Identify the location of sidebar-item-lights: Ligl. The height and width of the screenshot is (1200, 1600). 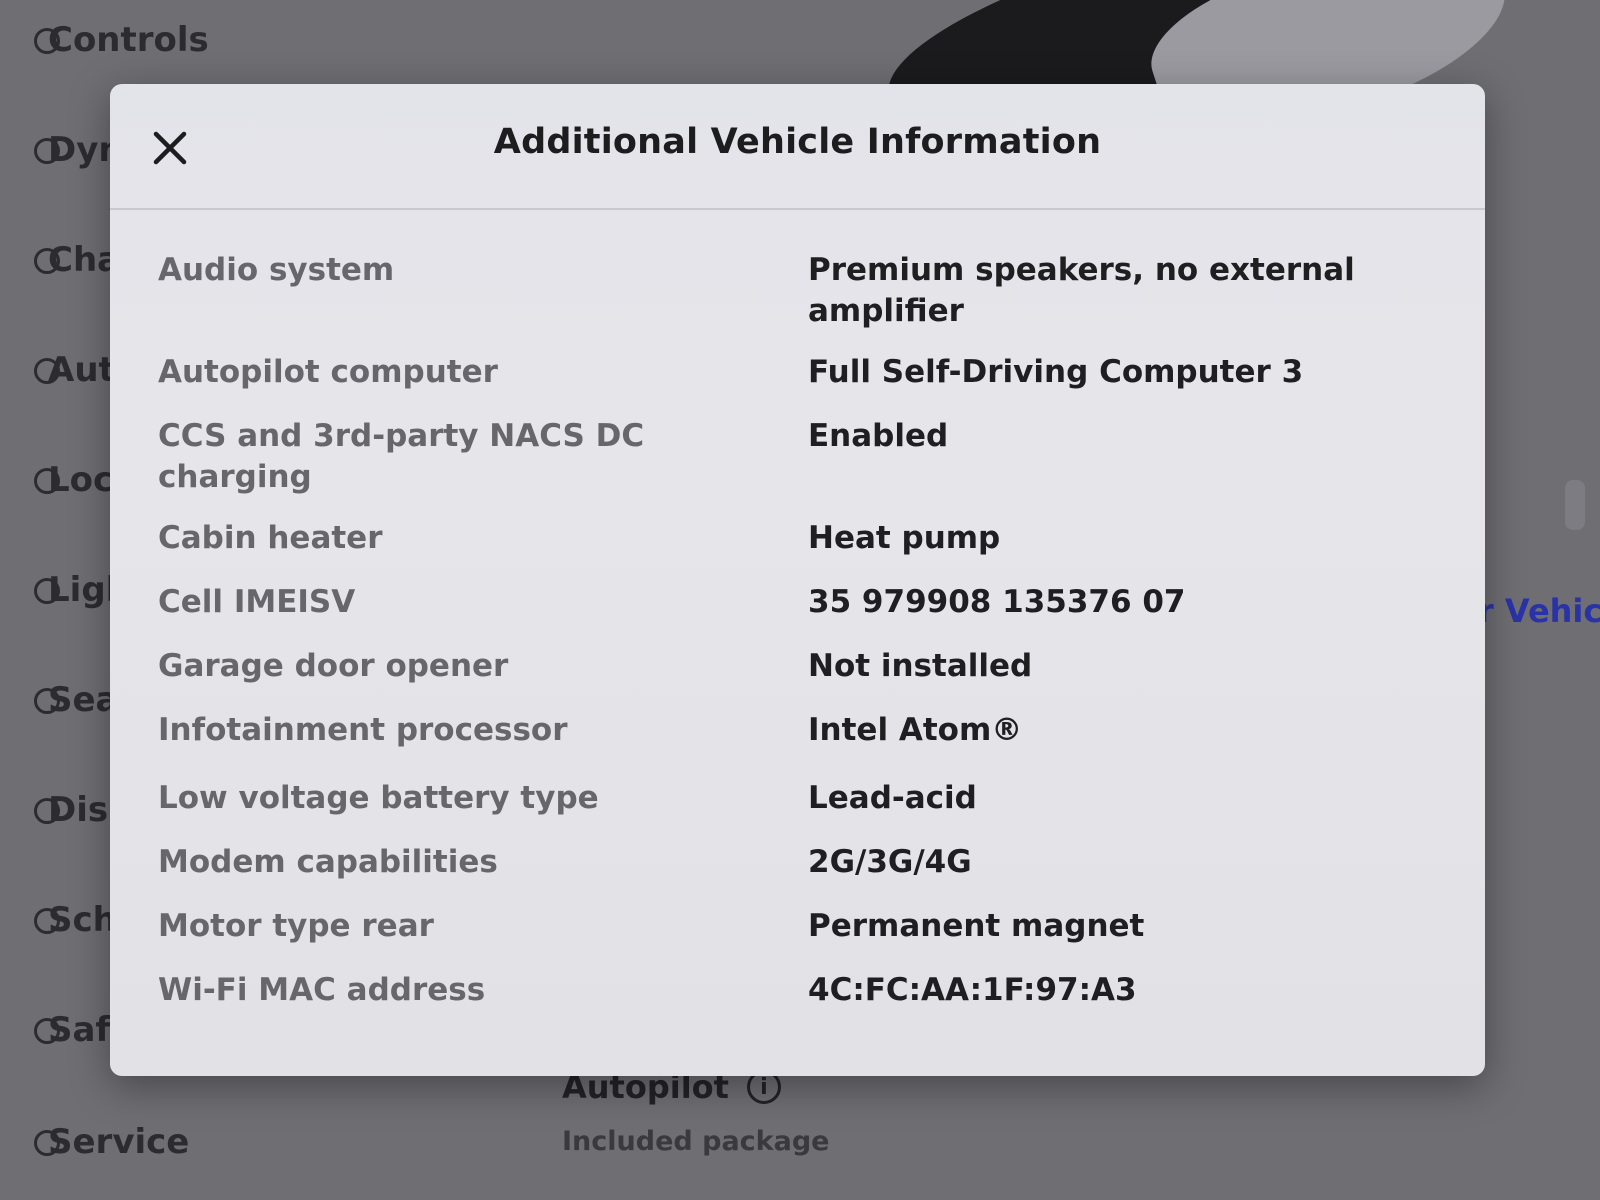
(75, 590).